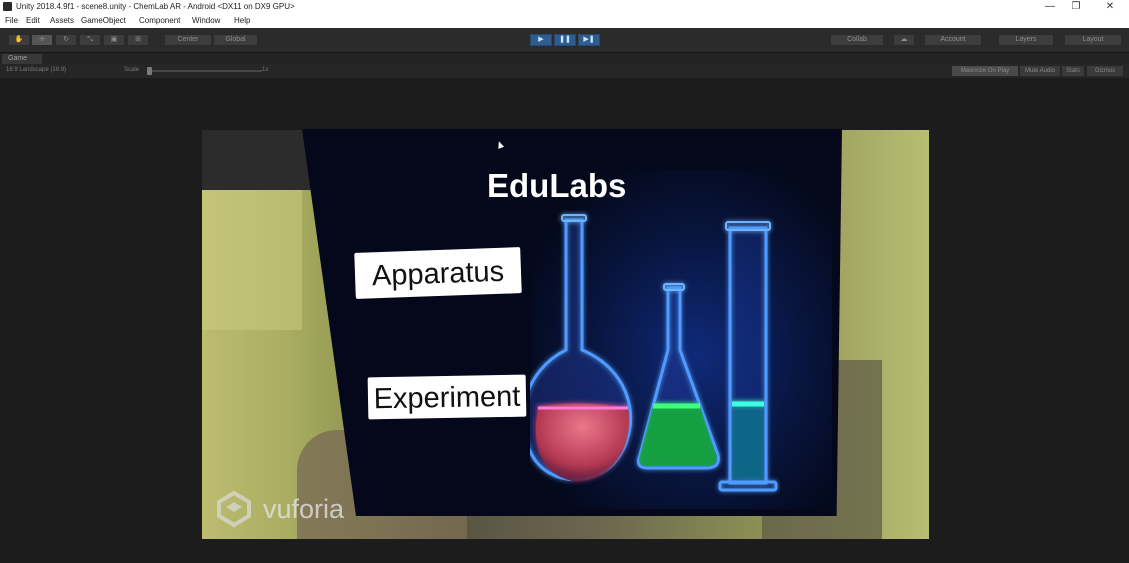 The width and height of the screenshot is (1129, 563). Describe the element at coordinates (42, 40) in the screenshot. I see `move-tool-icon: ✛` at that location.